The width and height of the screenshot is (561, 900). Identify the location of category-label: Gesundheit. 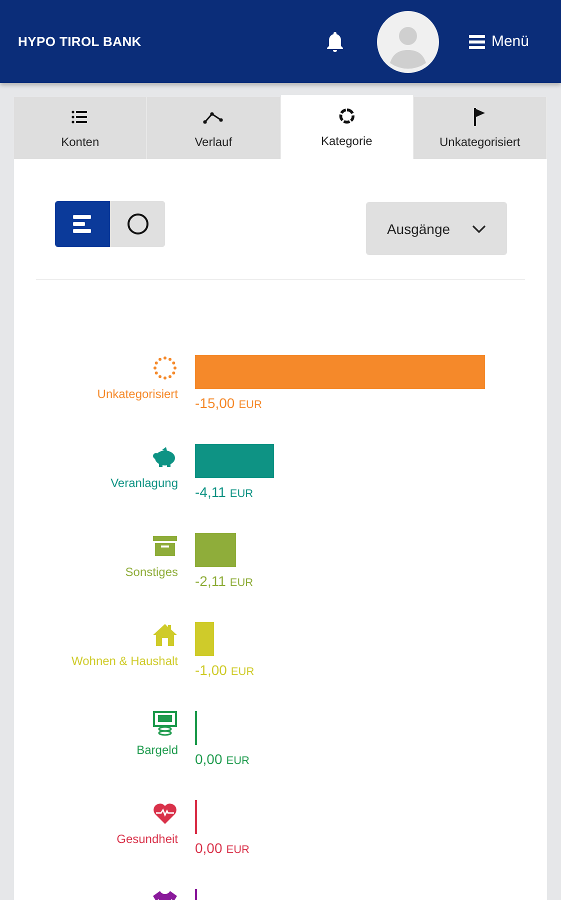
(147, 839).